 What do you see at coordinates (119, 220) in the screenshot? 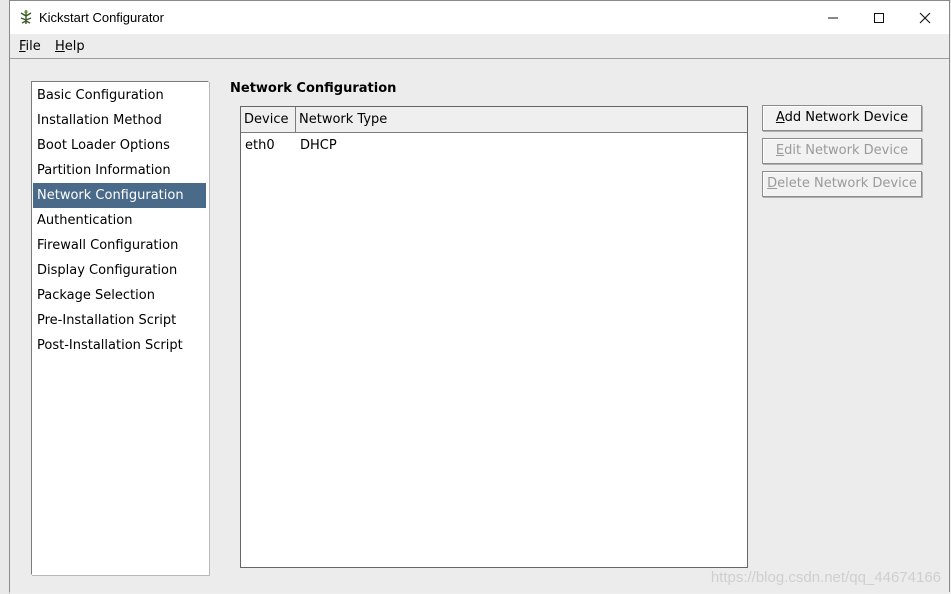
I see `sidebar-item-authentication: Authentication` at bounding box center [119, 220].